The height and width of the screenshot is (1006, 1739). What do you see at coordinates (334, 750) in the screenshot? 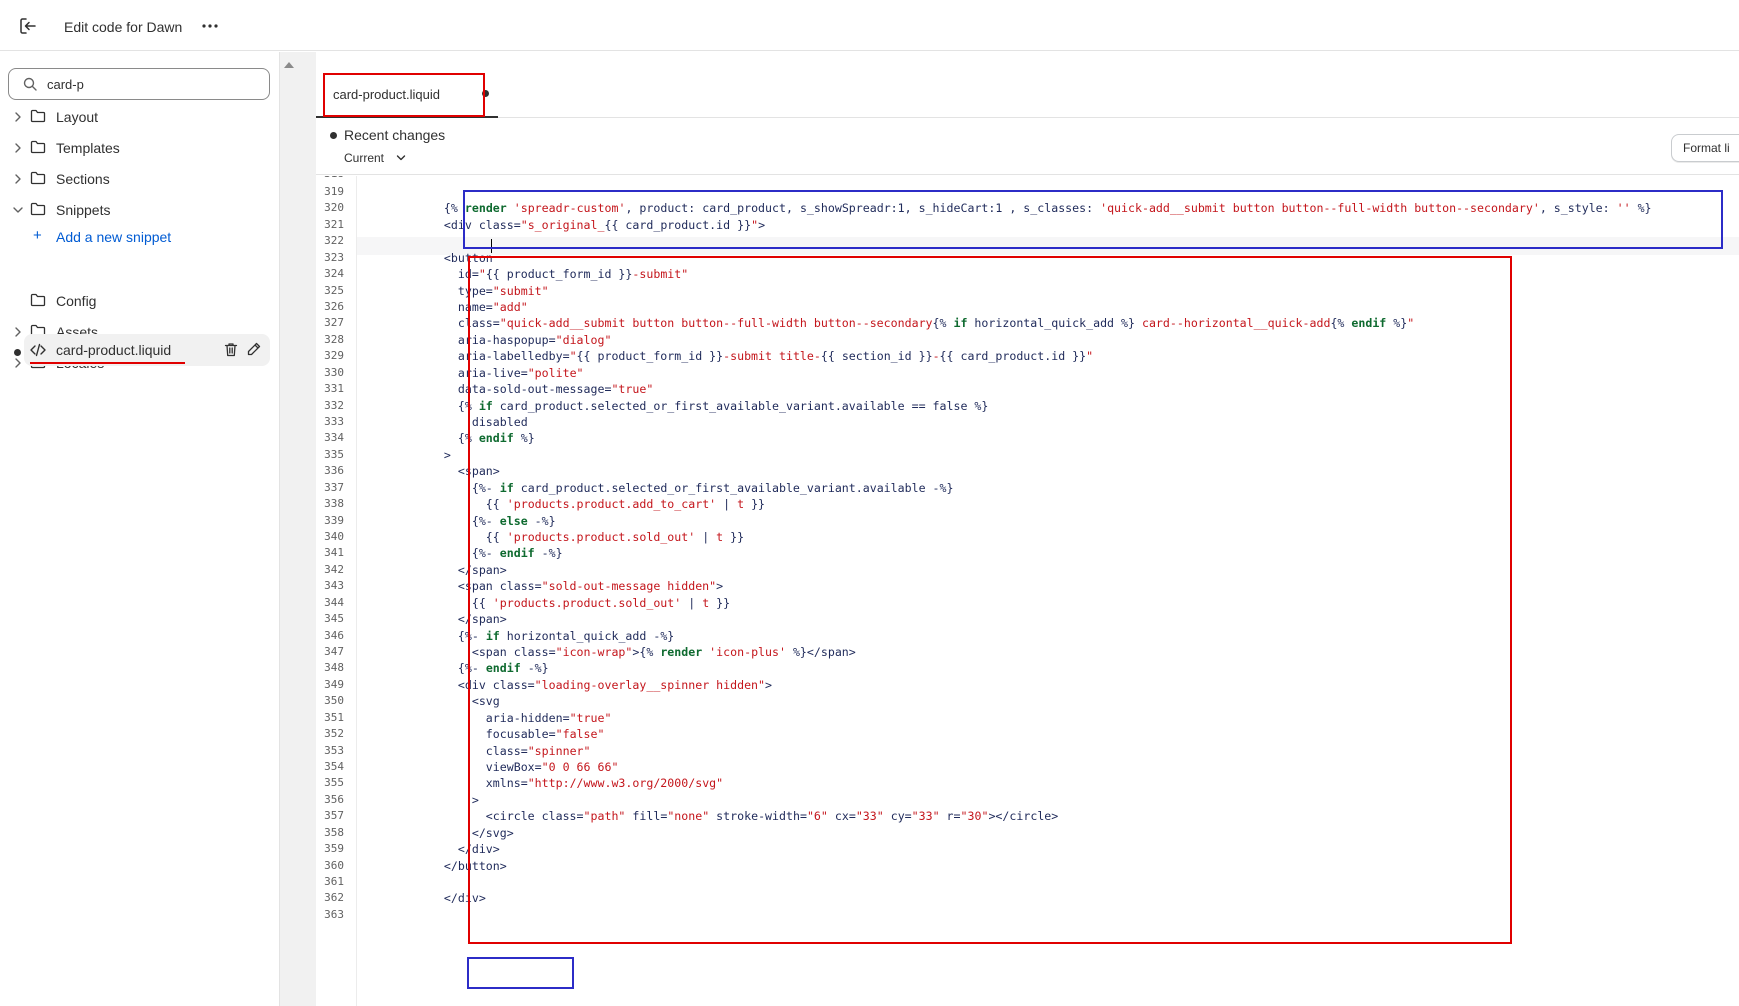
I see `line-number: 353` at bounding box center [334, 750].